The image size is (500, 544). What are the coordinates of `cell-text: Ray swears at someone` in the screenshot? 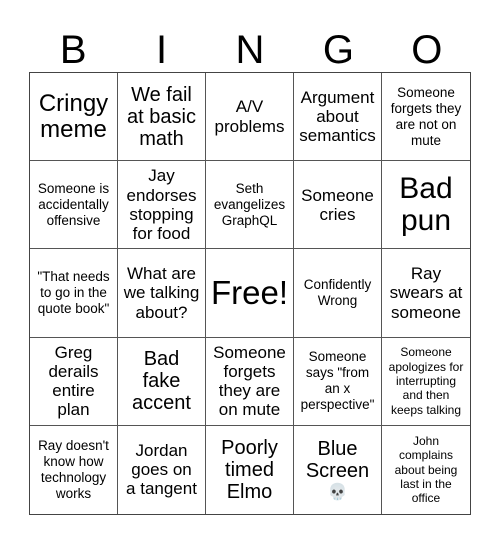 It's located at (426, 293).